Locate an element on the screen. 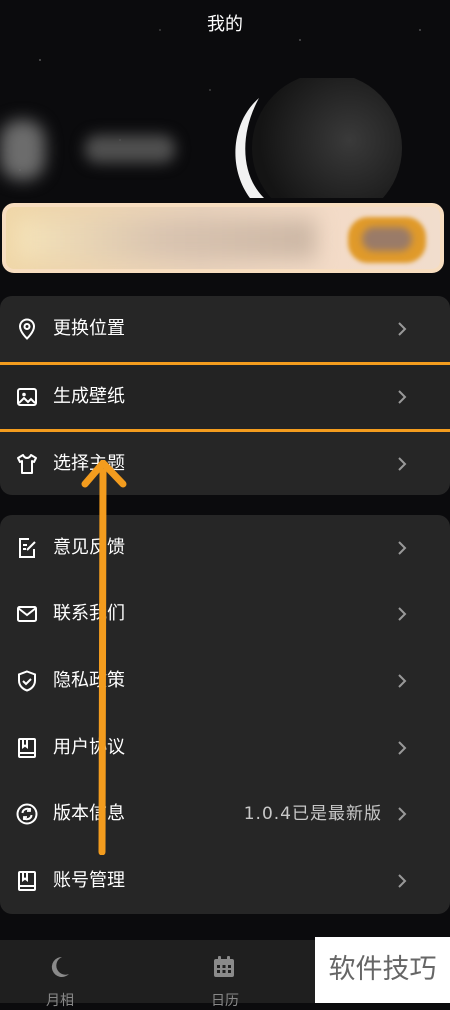 The width and height of the screenshot is (450, 1010). generate-wallpaper-row: 生成壁纸 is located at coordinates (225, 397).